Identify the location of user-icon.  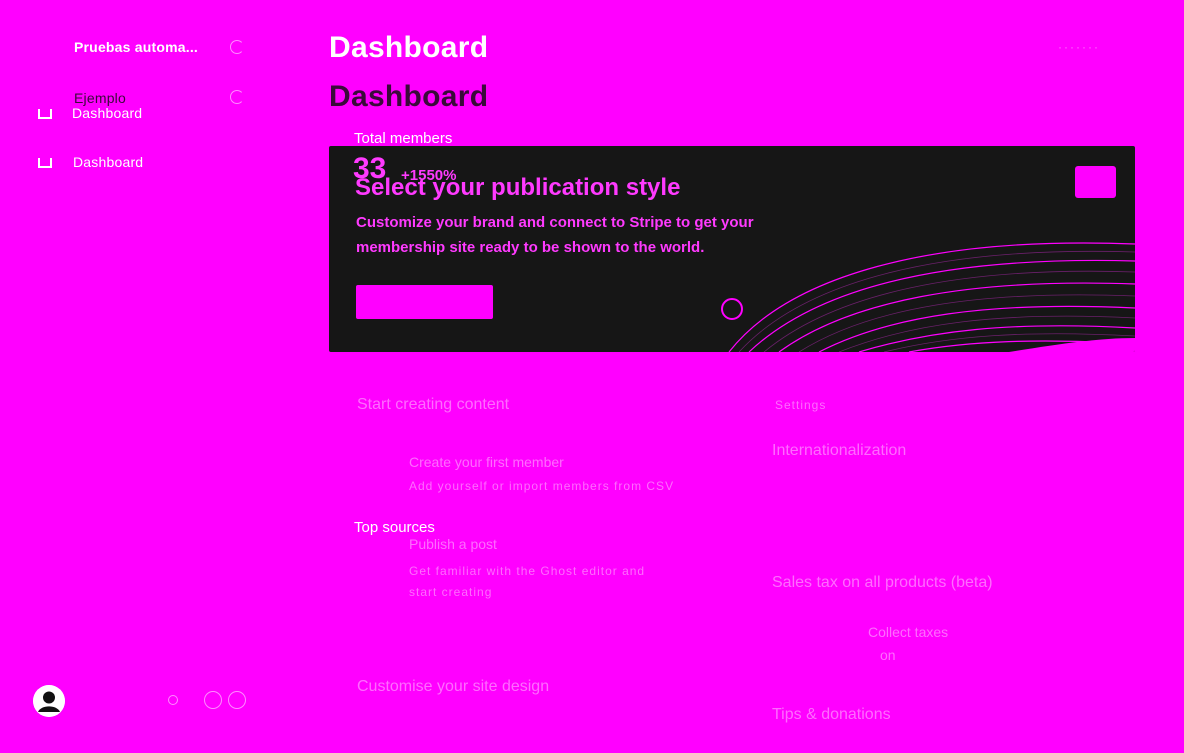
(49, 701).